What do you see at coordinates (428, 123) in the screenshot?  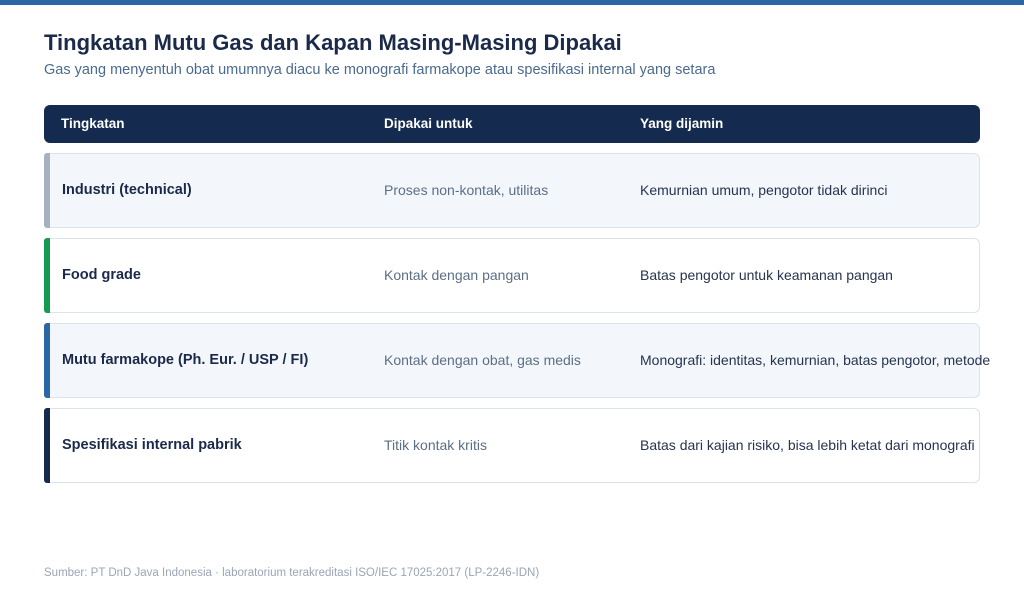 I see `column-header-use: Dipakai untuk` at bounding box center [428, 123].